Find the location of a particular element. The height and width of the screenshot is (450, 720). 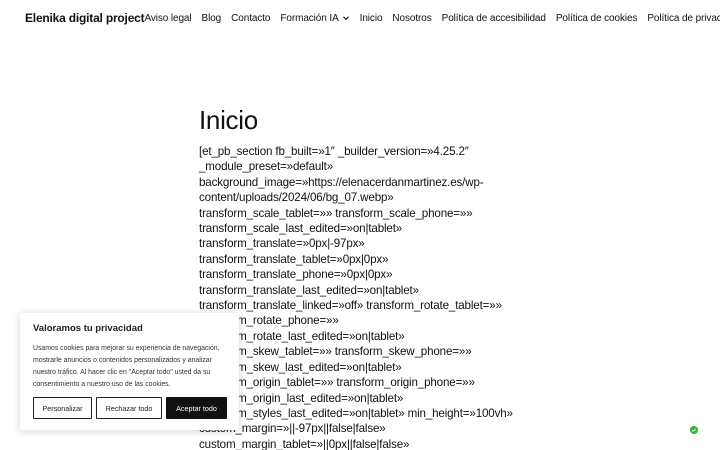

nav-label: Contacto is located at coordinates (251, 18).